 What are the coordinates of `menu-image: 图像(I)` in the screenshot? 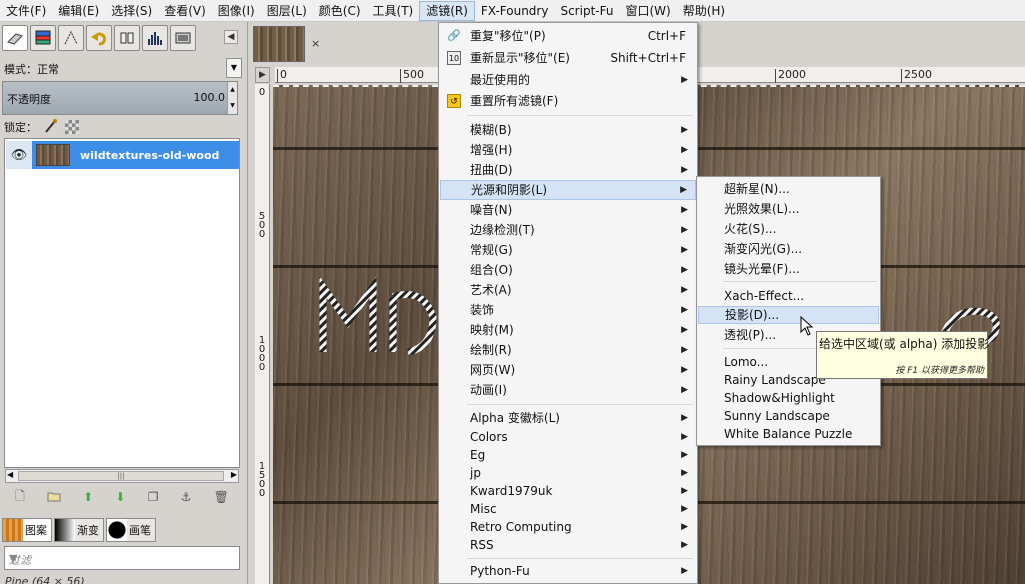 It's located at (236, 11).